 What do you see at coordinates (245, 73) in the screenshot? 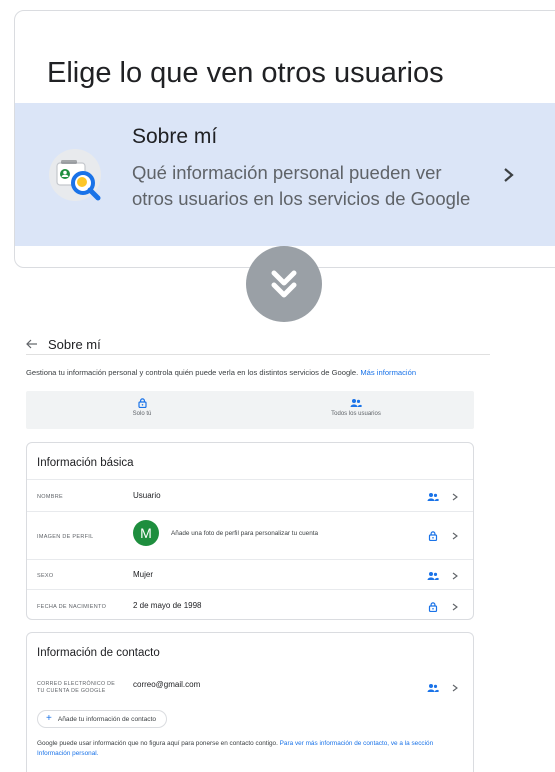
I see `zoomed-section-title: Elige lo que ven otros usuarios` at bounding box center [245, 73].